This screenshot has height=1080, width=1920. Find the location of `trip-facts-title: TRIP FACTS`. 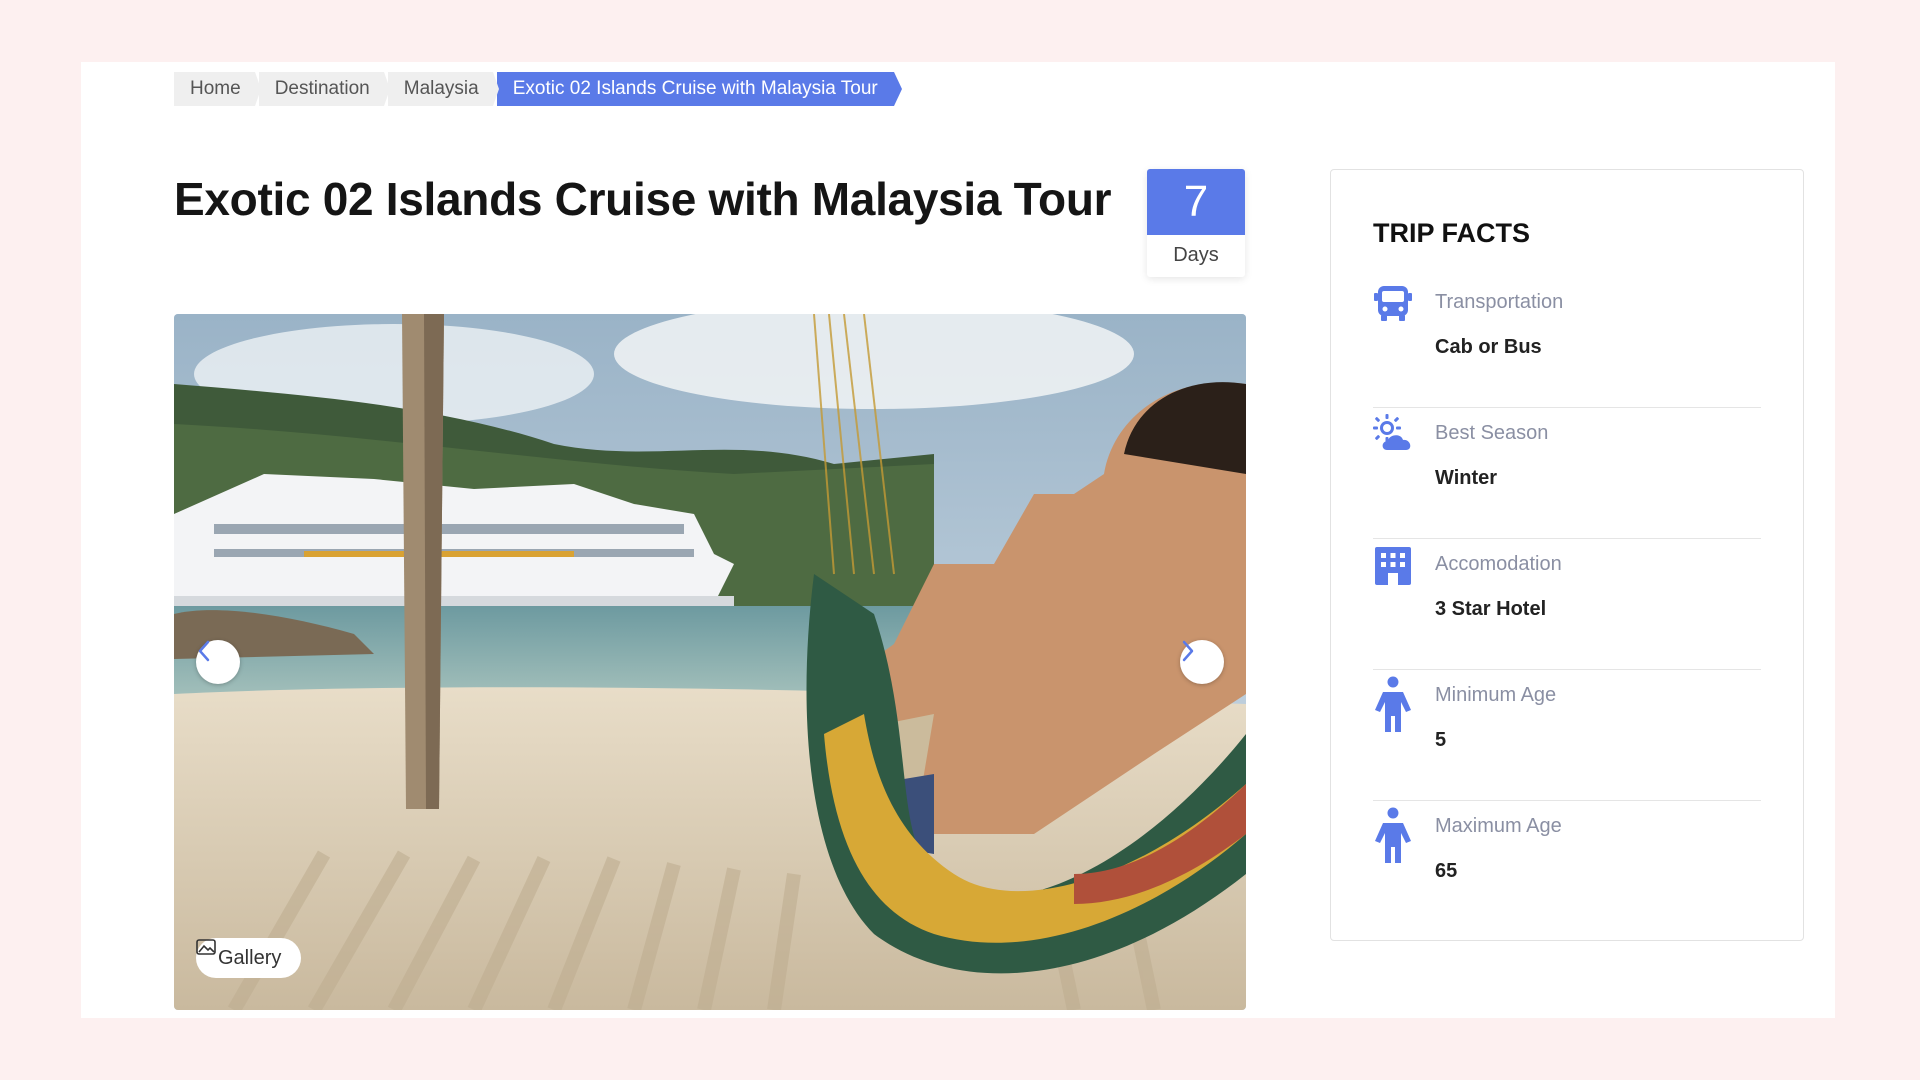

trip-facts-title: TRIP FACTS is located at coordinates (1452, 233).